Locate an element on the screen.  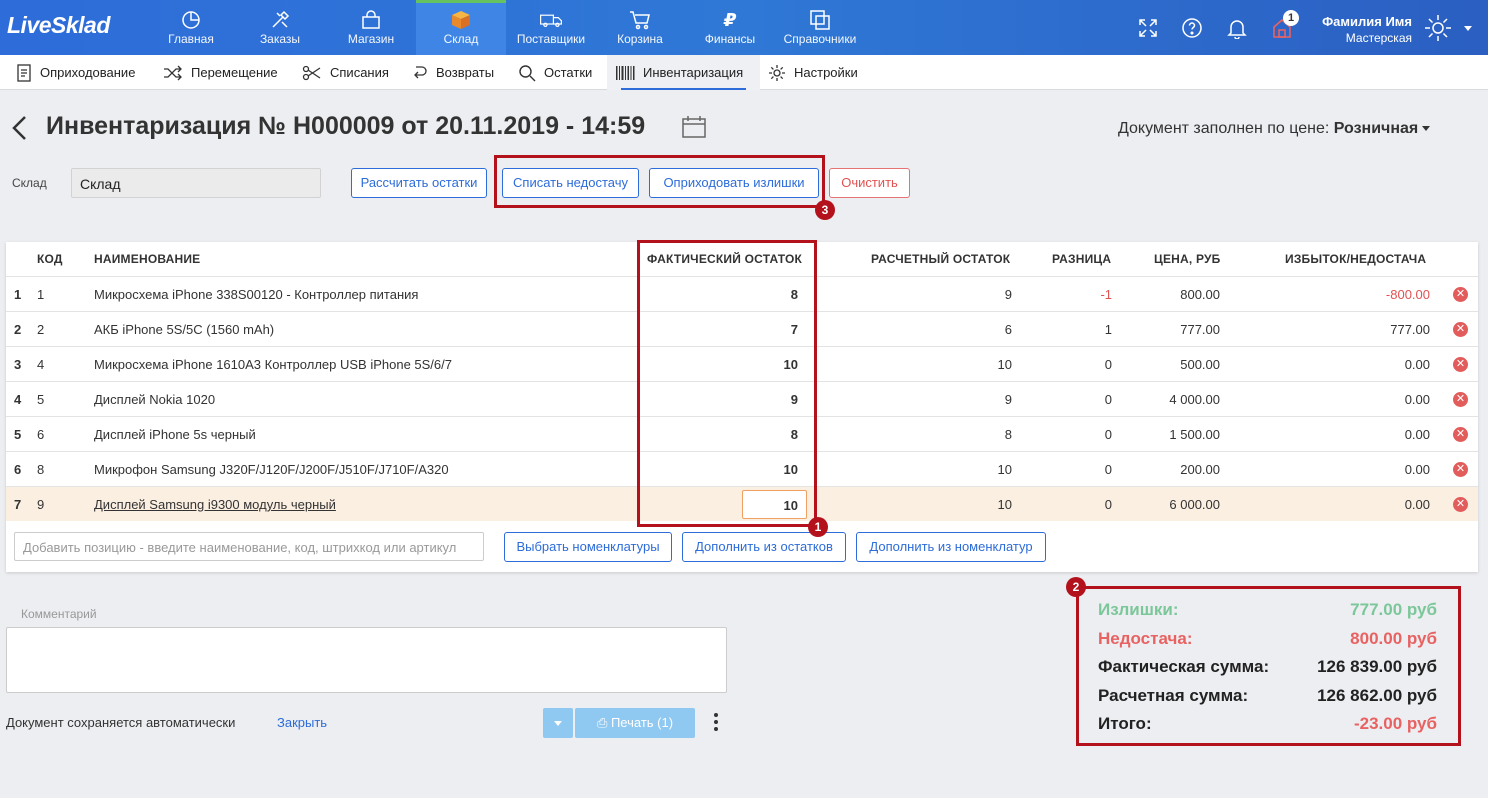
user-name: Фамилия Имя is located at coordinates (1364, 21).